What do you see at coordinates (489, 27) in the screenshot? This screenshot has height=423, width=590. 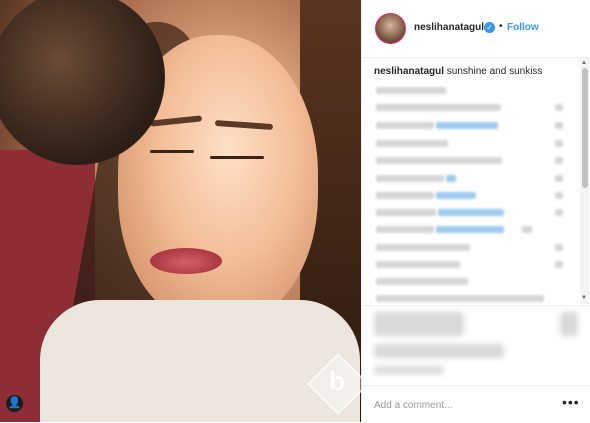 I see `verified-badge-icon: ✓` at bounding box center [489, 27].